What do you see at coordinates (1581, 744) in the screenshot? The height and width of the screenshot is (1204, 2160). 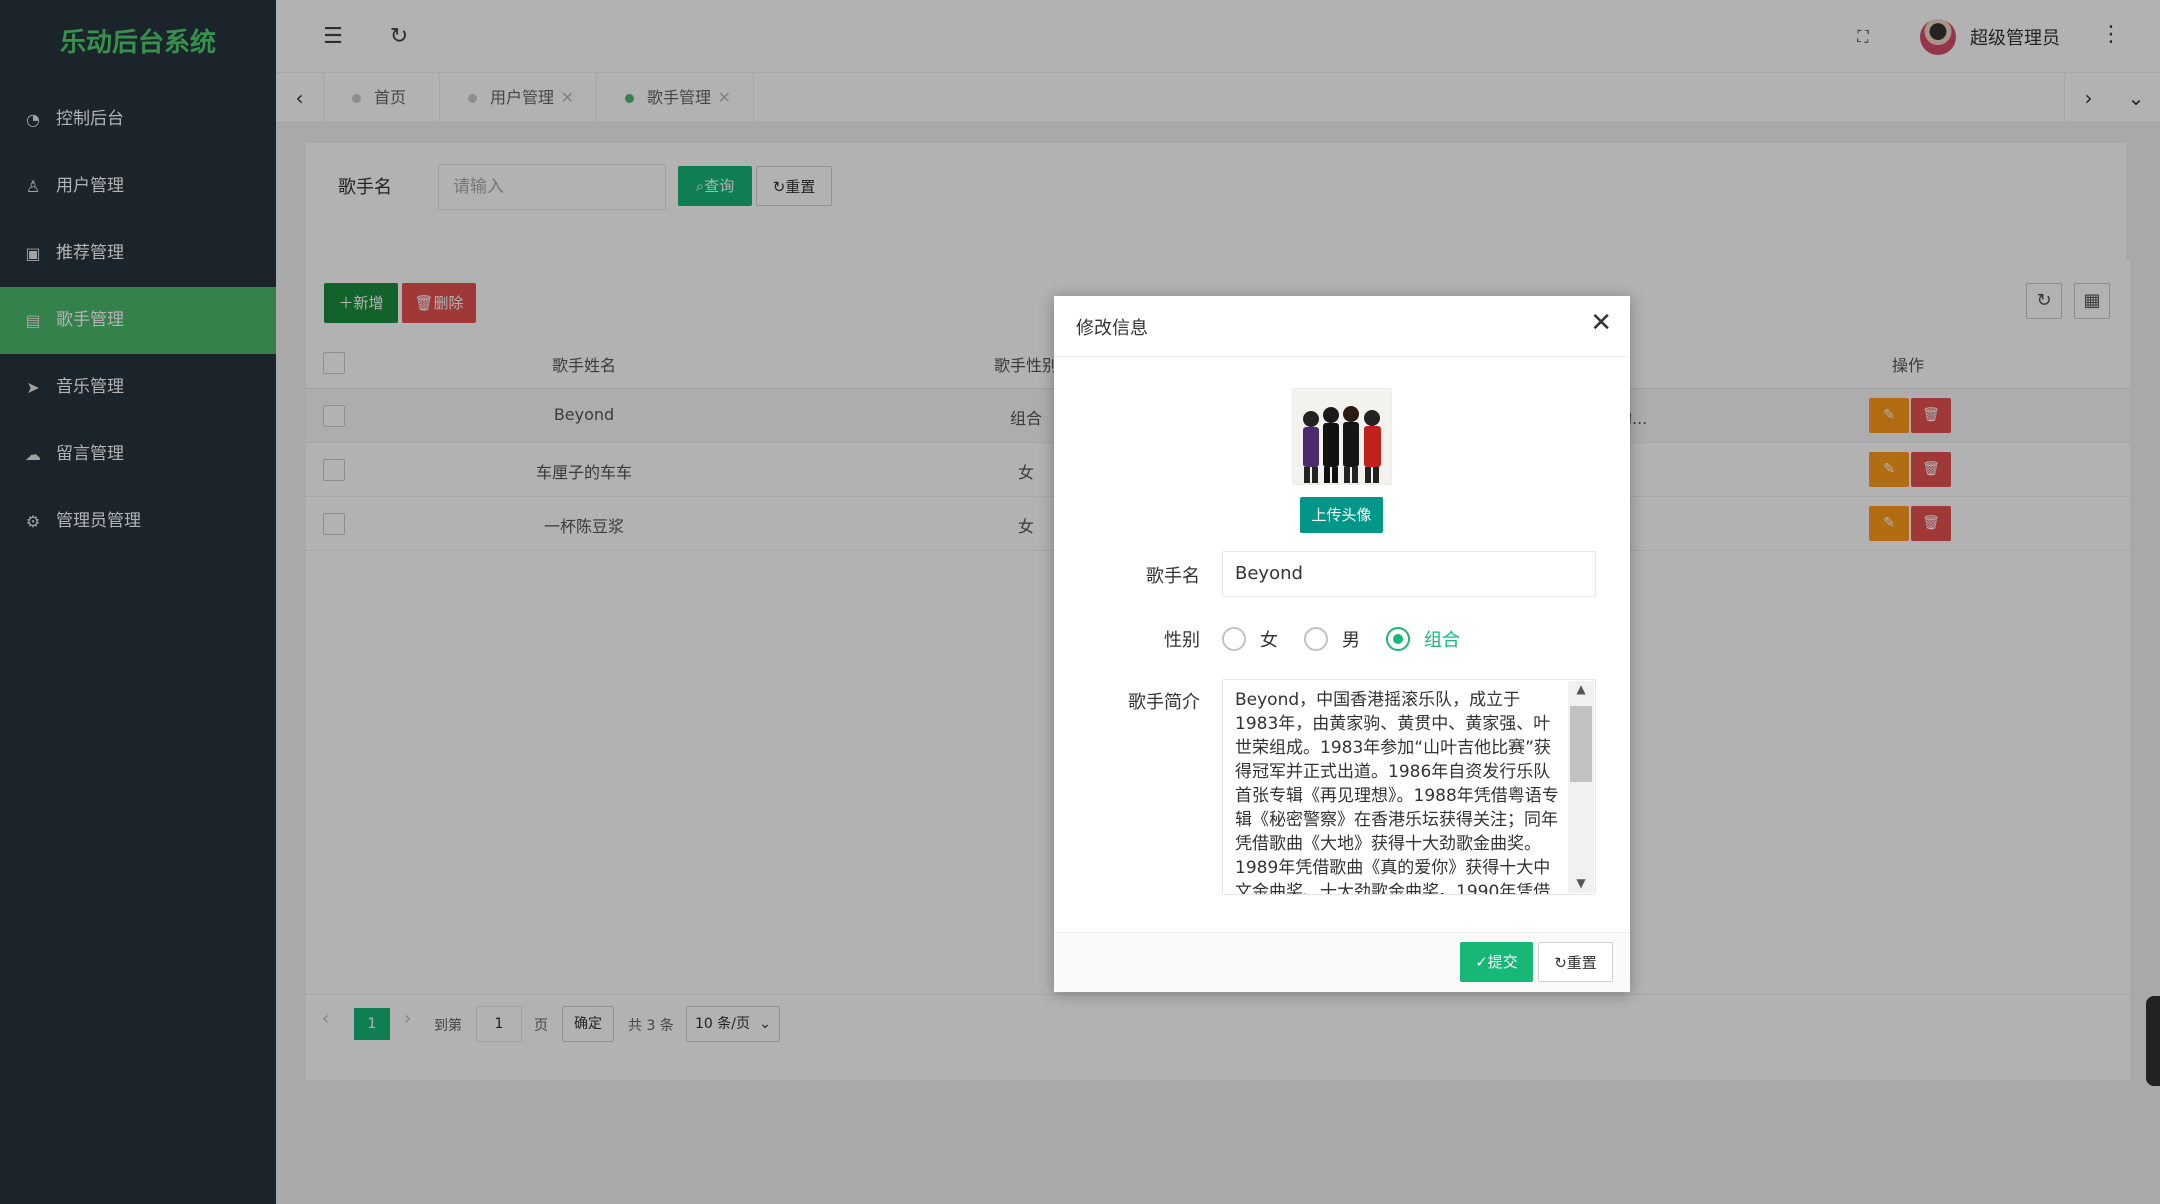 I see `textarea-scroll-thumb` at bounding box center [1581, 744].